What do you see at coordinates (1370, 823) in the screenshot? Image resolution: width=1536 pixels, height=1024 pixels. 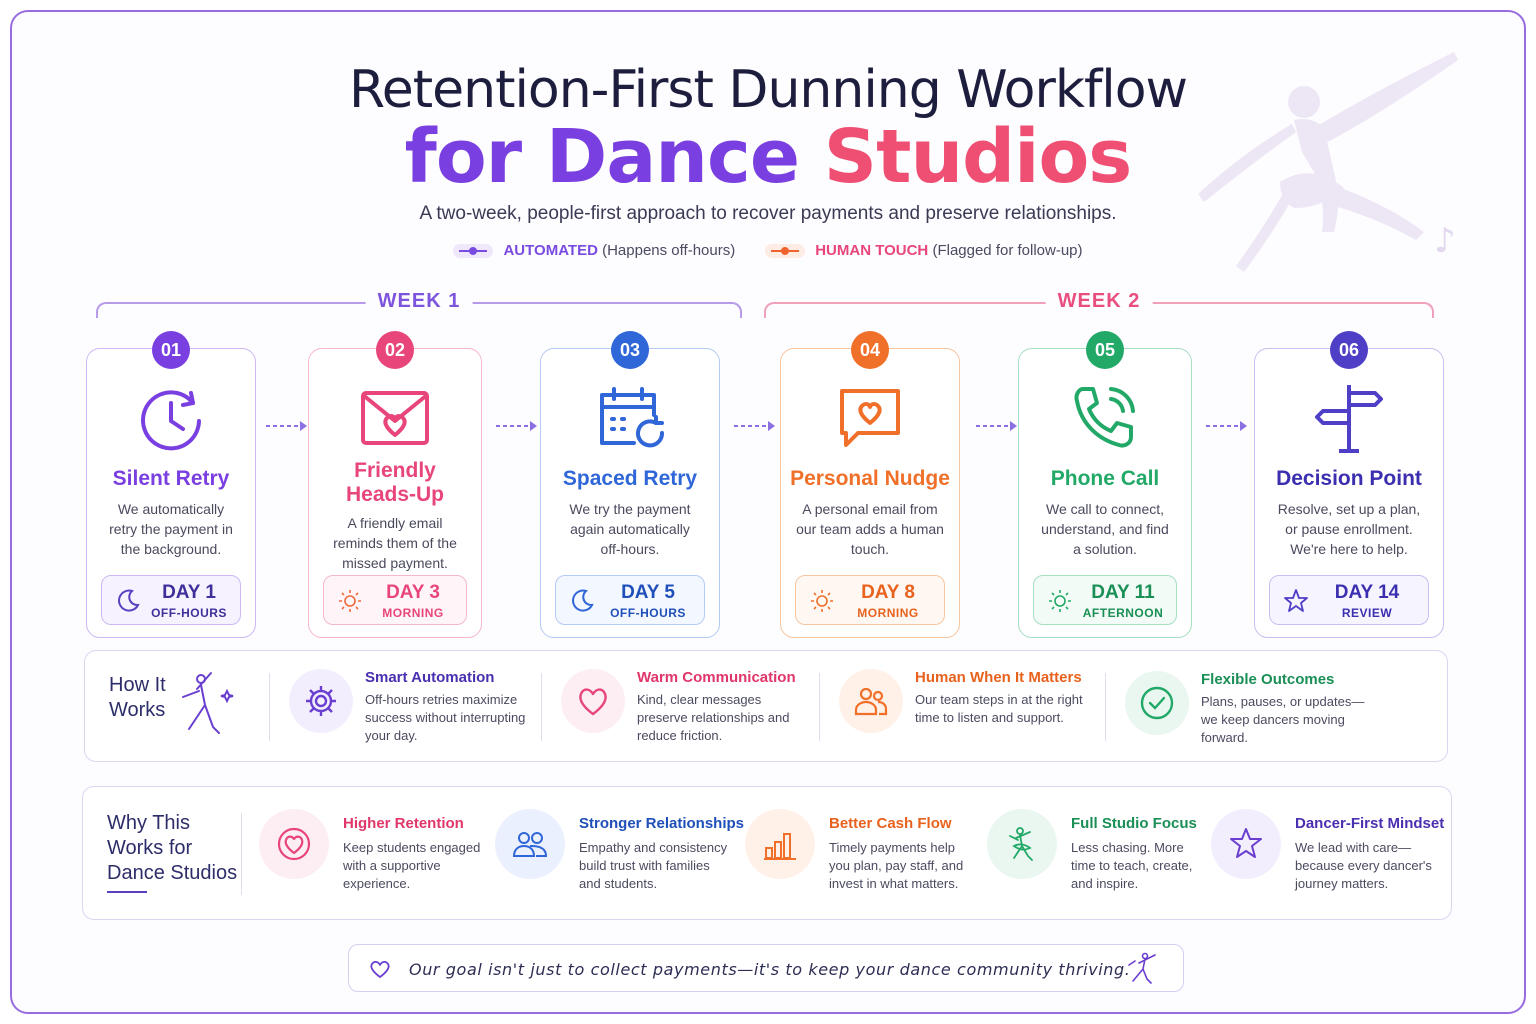 I see `benefit-title: Dancer-First Mindset` at bounding box center [1370, 823].